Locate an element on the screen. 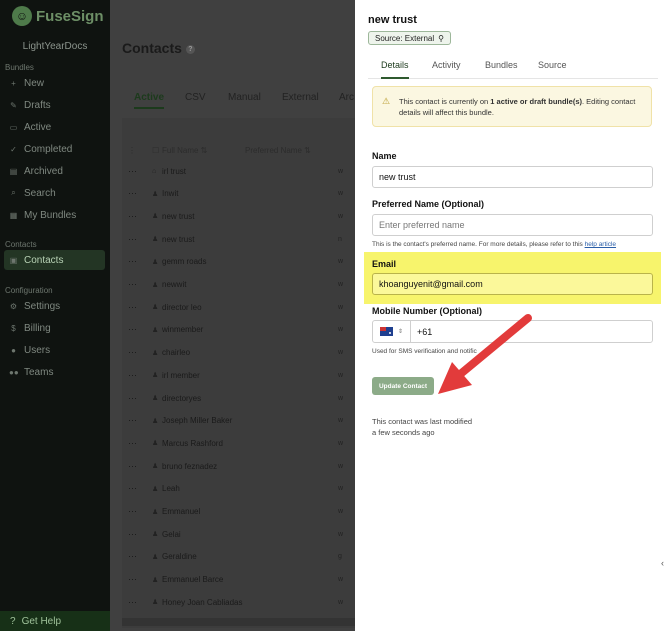 Image resolution: width=670 pixels, height=631 pixels. table-row: ⋯ ♟ bruno feznadez w is located at coordinates (238, 466).